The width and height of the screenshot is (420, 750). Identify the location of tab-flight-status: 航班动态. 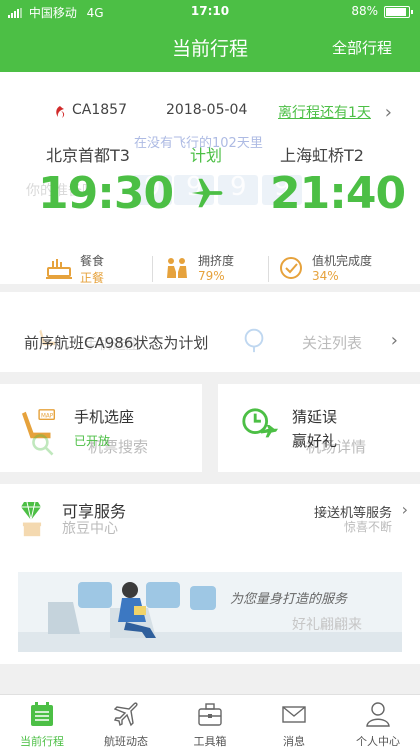
(126, 722).